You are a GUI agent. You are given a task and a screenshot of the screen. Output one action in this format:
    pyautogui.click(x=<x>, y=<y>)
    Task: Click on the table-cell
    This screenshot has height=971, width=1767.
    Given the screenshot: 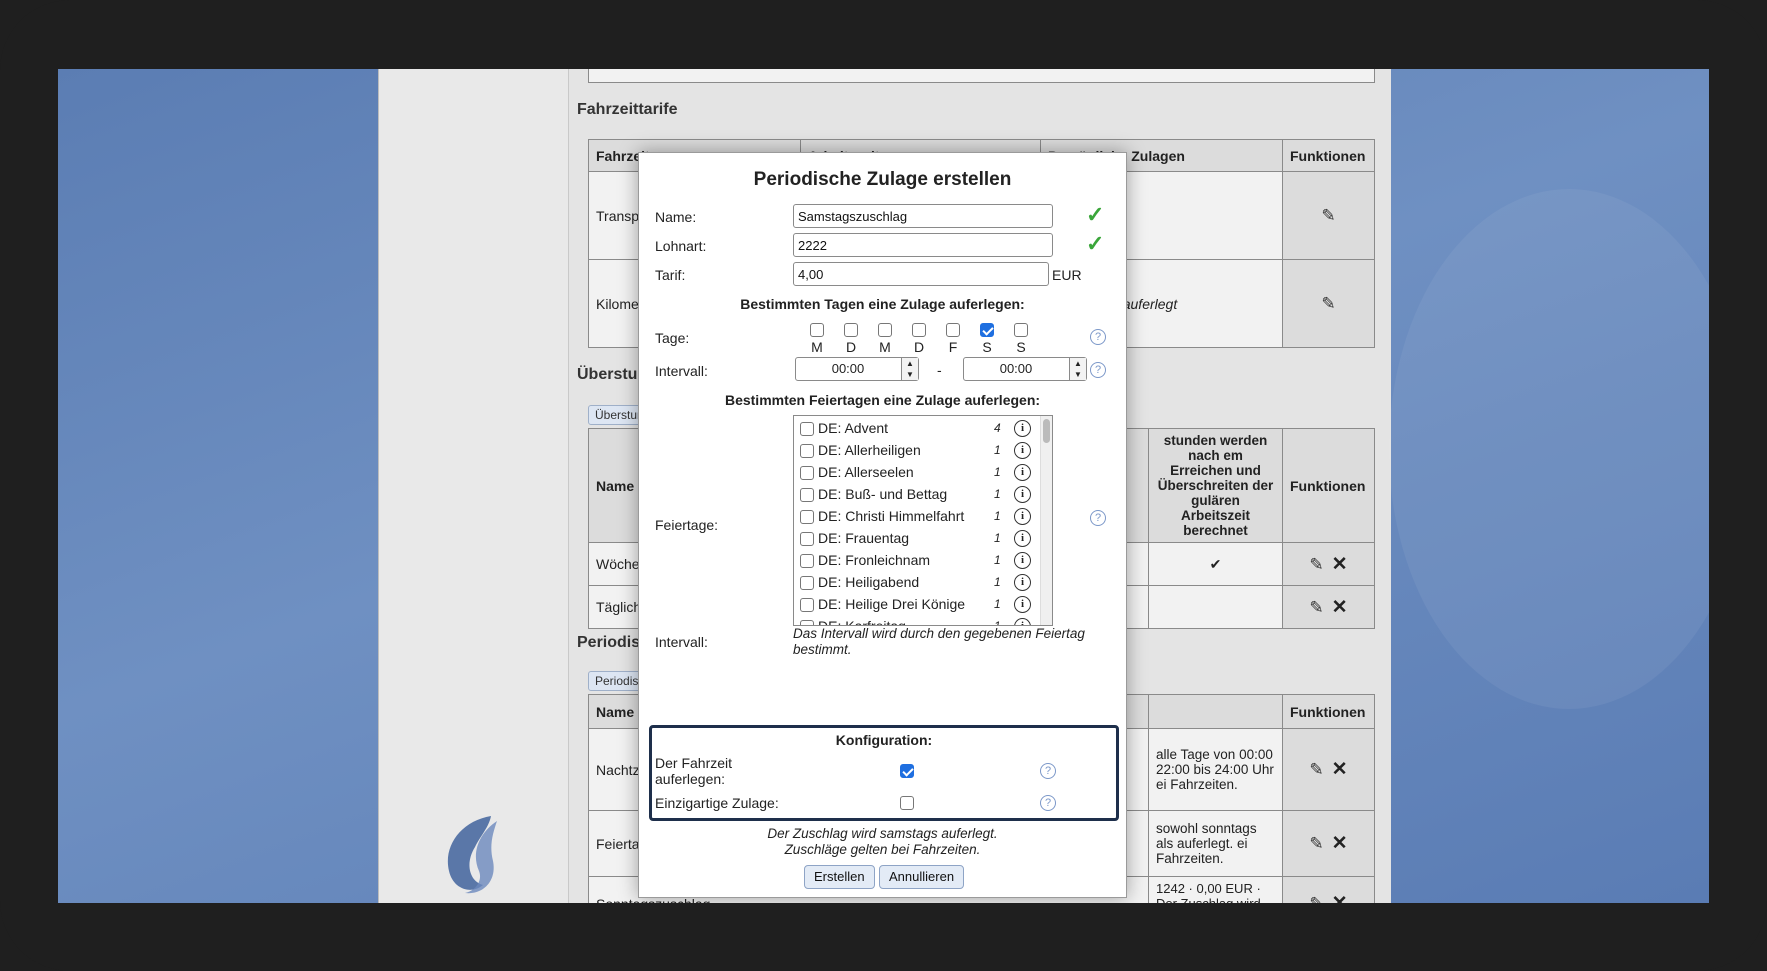 What is the action you would take?
    pyautogui.click(x=1215, y=607)
    